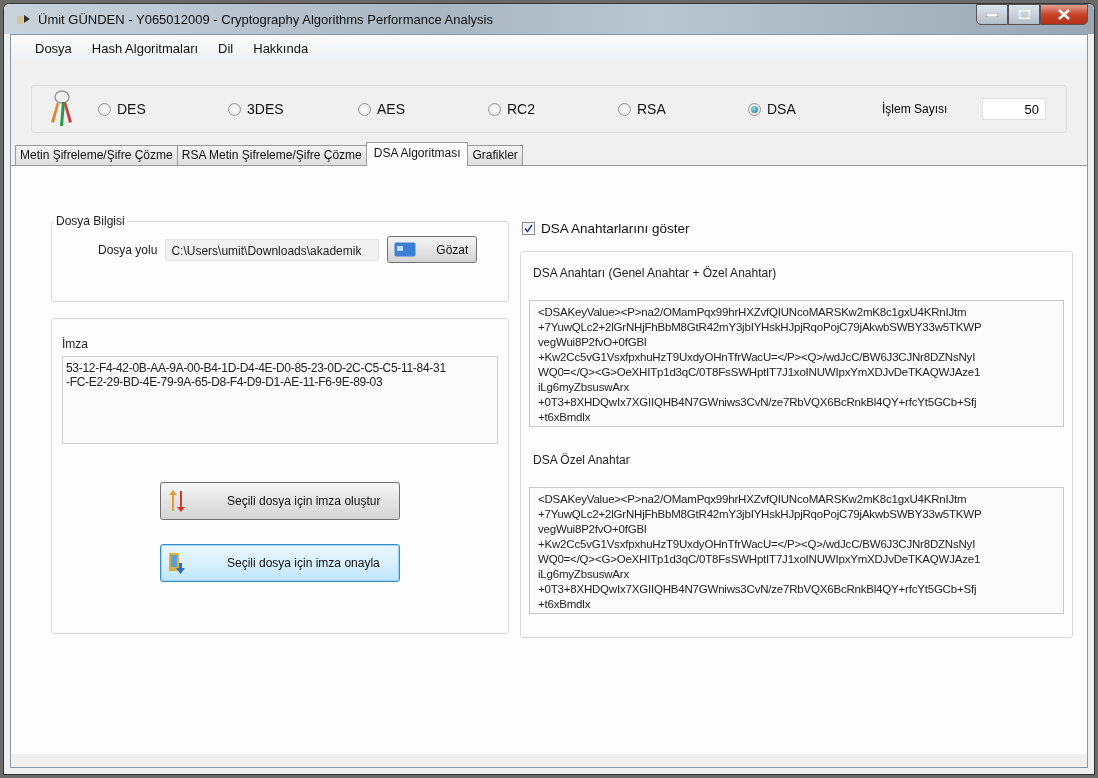 The image size is (1098, 778). What do you see at coordinates (432, 249) in the screenshot?
I see `browse-button: Gözat` at bounding box center [432, 249].